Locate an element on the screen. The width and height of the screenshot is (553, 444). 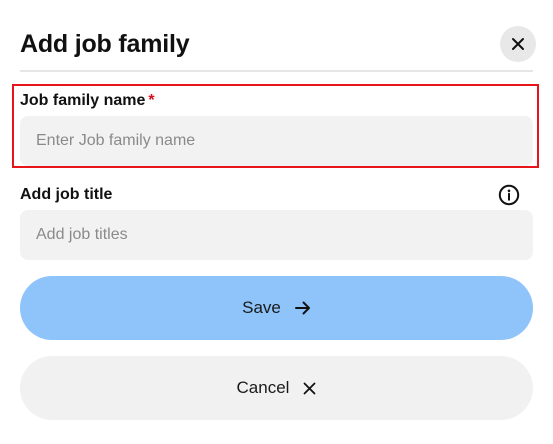
save-button: Save is located at coordinates (276, 308).